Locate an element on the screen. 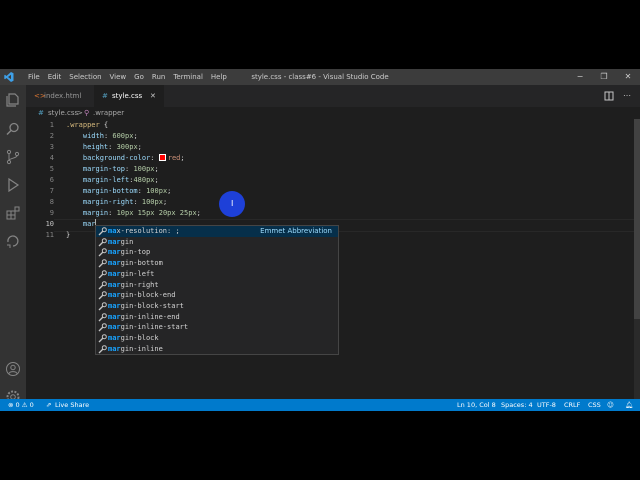 The width and height of the screenshot is (640, 480). code-token: { is located at coordinates (104, 125).